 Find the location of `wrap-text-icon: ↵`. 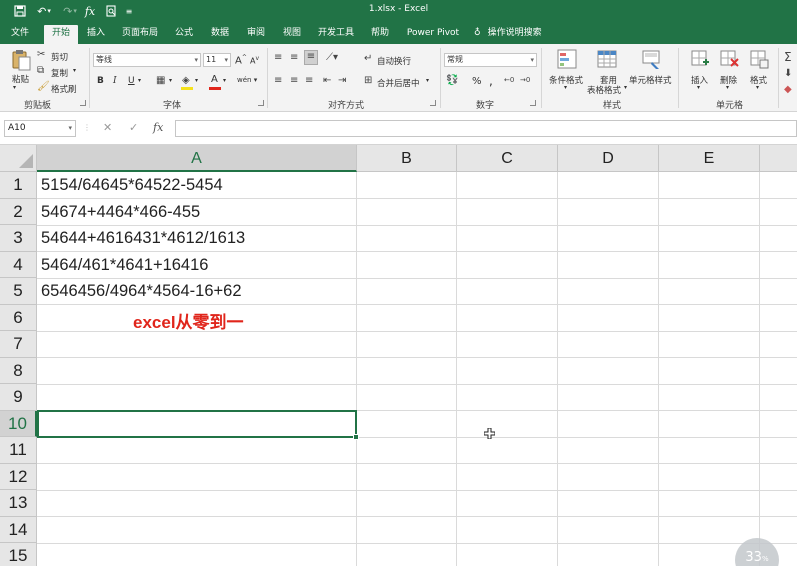

wrap-text-icon: ↵ is located at coordinates (368, 58).